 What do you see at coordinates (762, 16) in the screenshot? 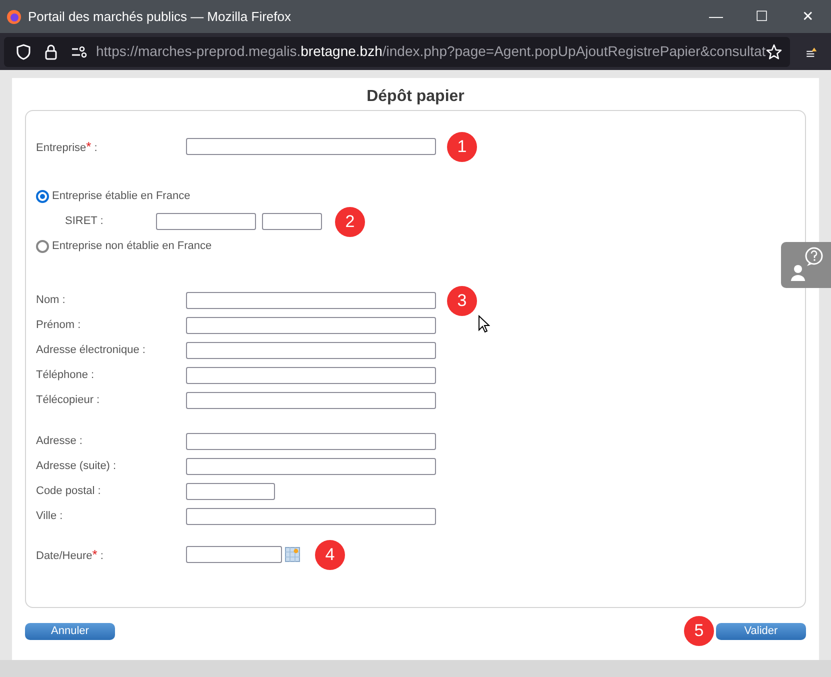
I see `maximize-button: ☐` at bounding box center [762, 16].